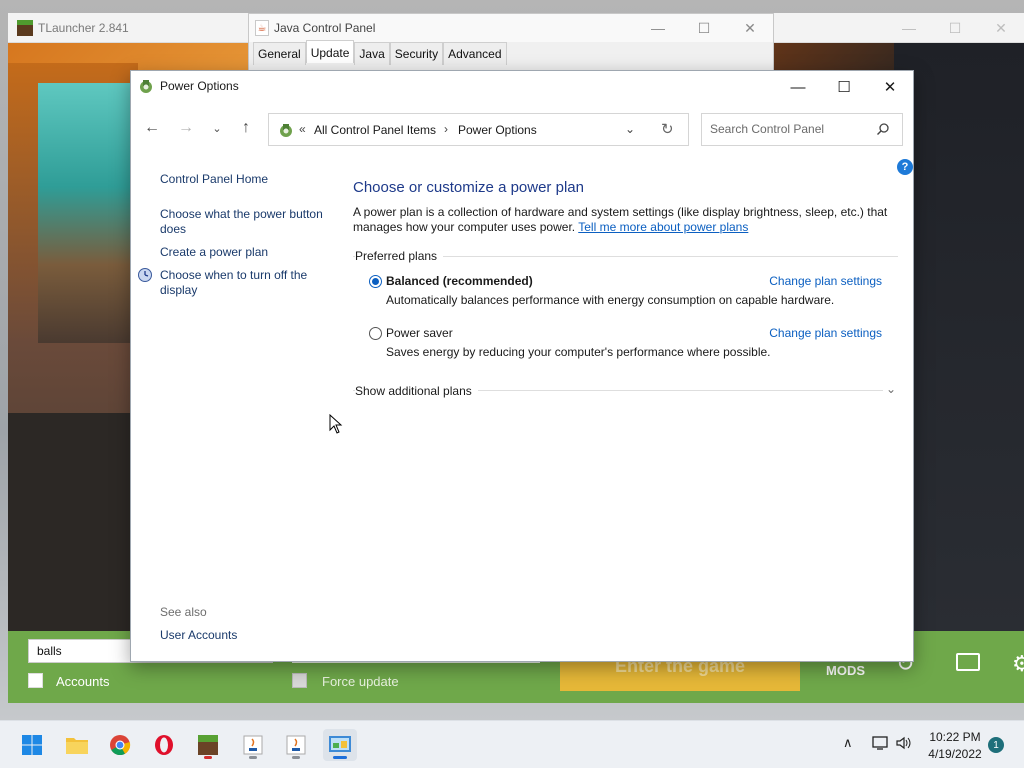 The height and width of the screenshot is (768, 1024). I want to click on java-minimize-button: —, so click(658, 28).